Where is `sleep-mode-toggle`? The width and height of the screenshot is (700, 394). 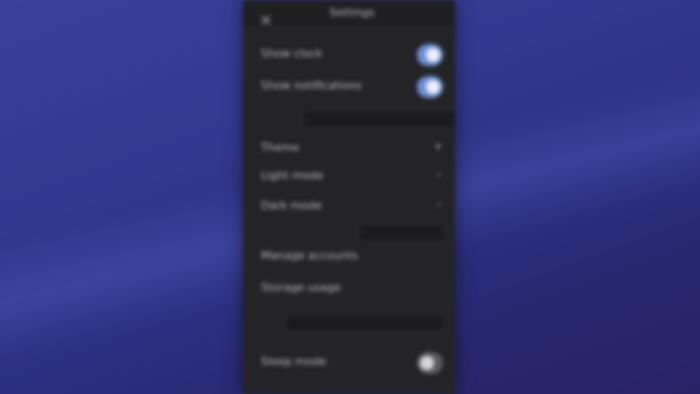
sleep-mode-toggle is located at coordinates (430, 363).